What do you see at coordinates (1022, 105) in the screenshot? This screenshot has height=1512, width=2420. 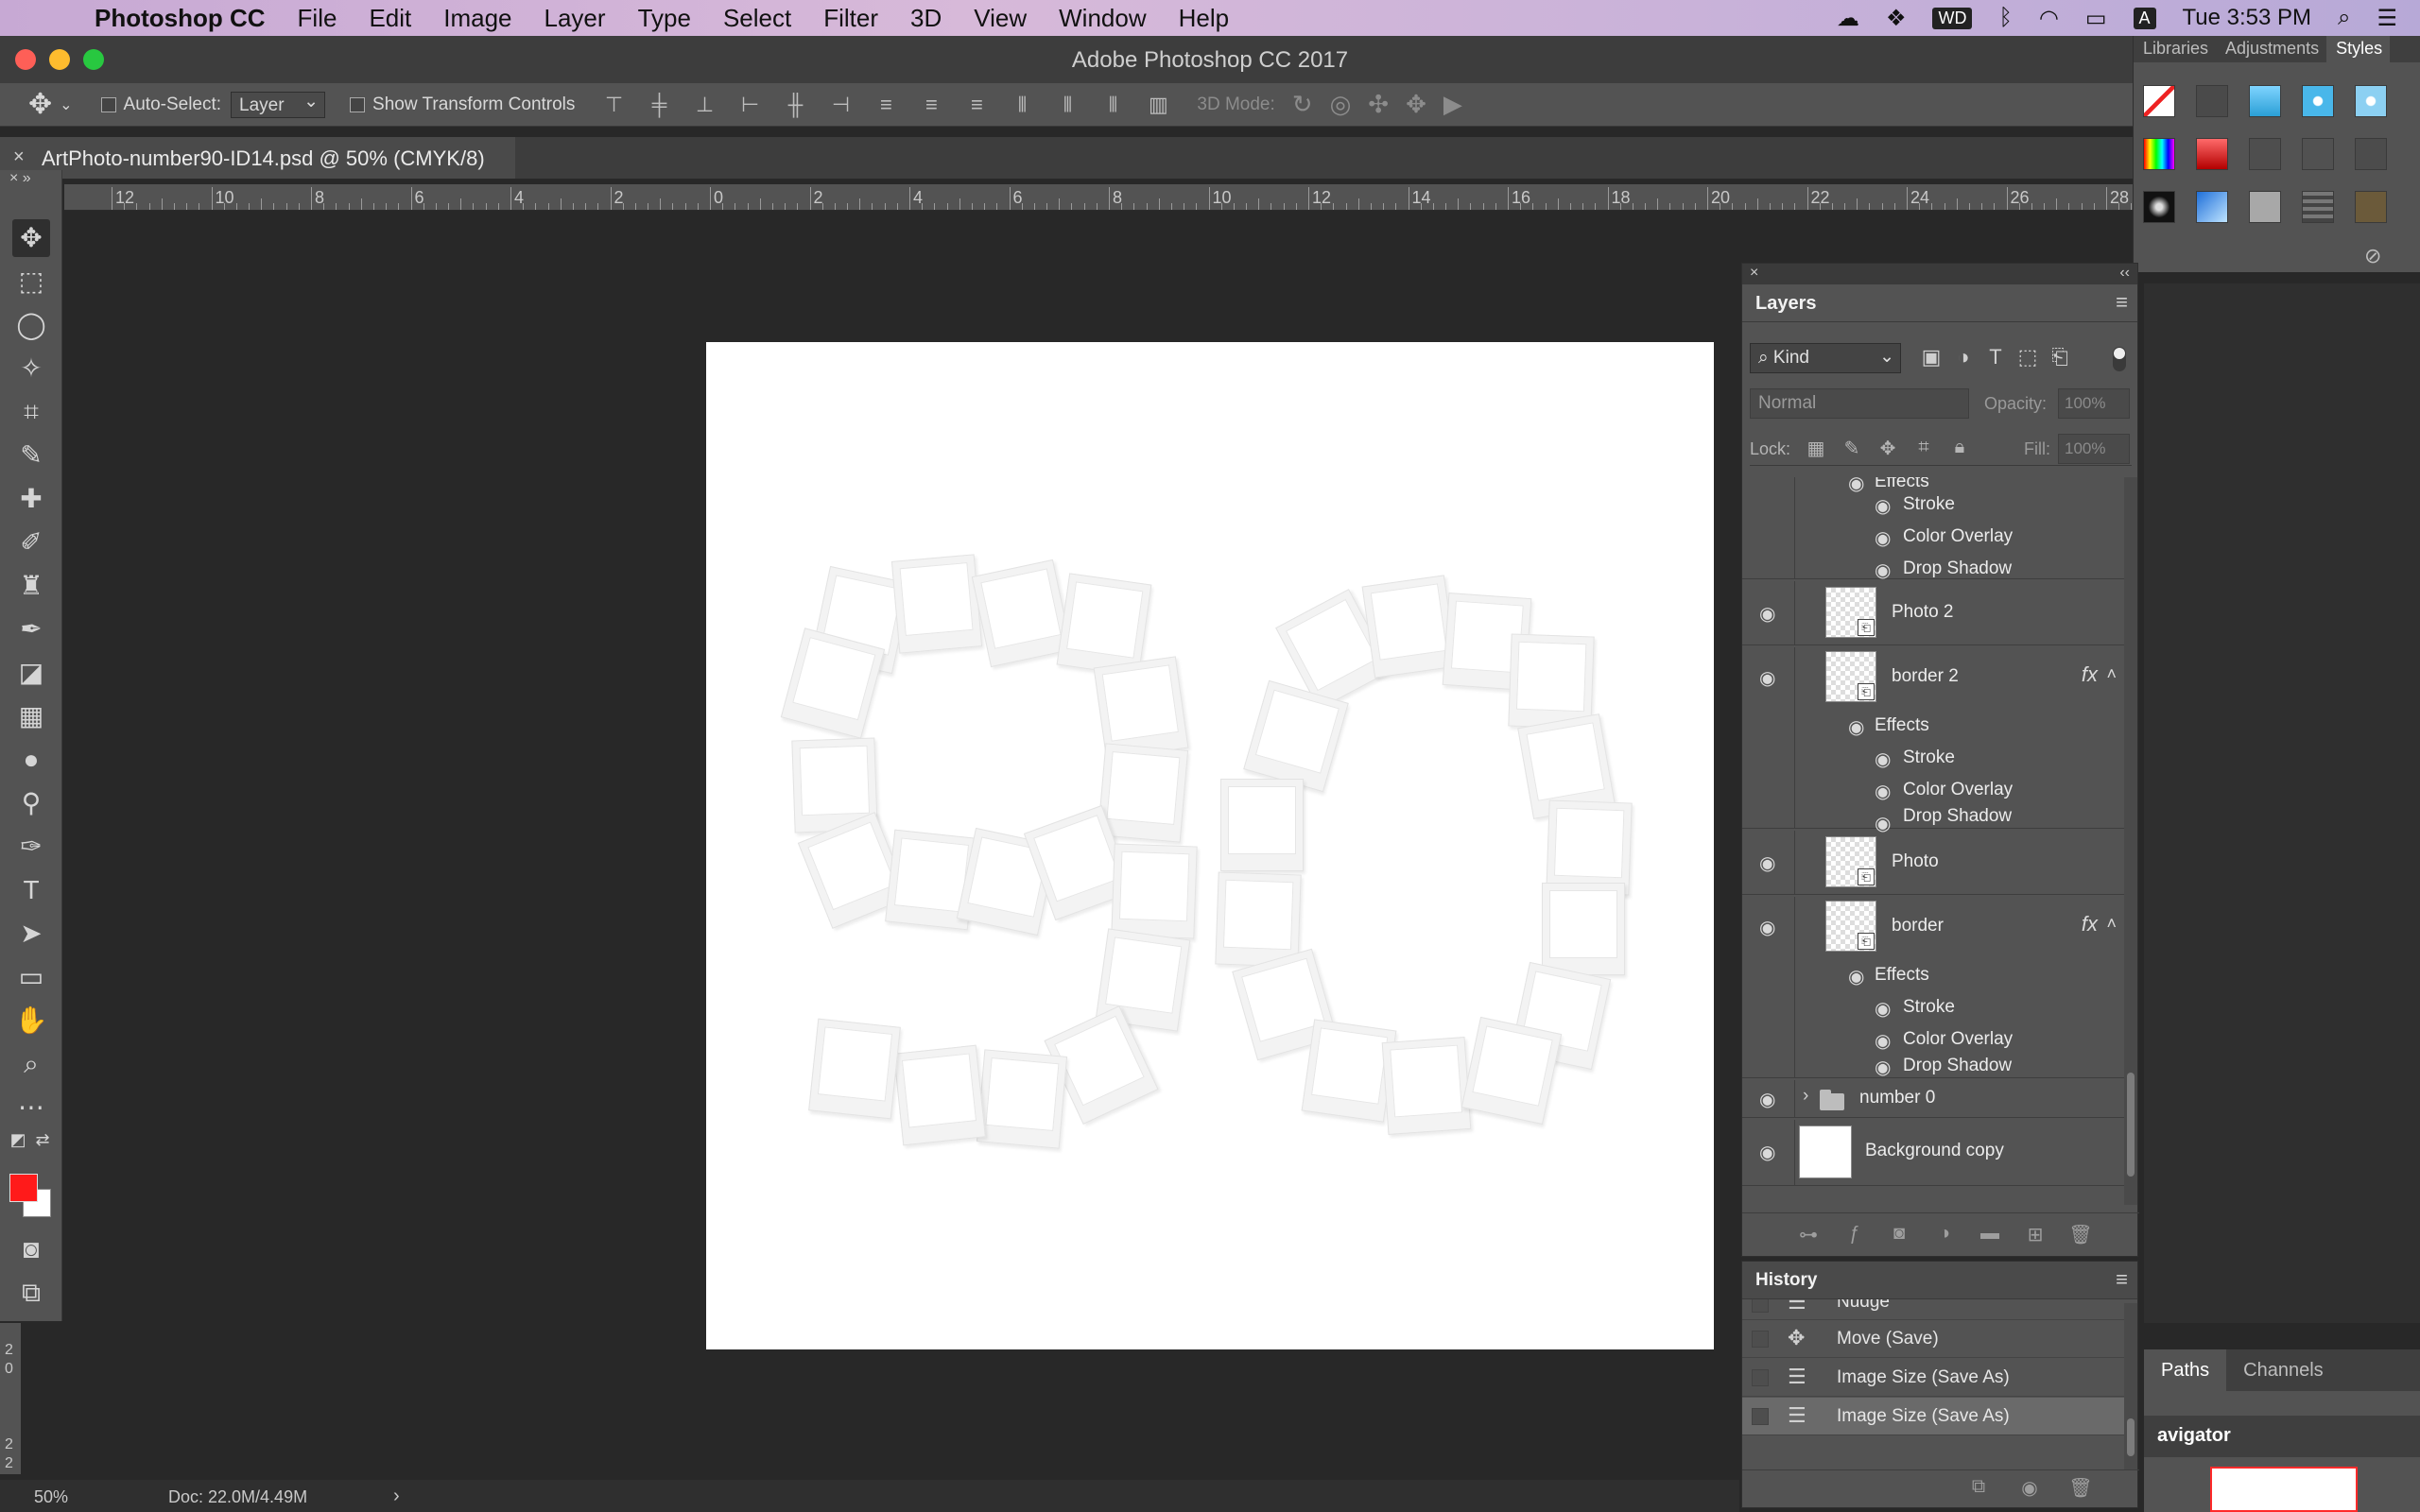 I see `distribute-left-icon: ⦀` at bounding box center [1022, 105].